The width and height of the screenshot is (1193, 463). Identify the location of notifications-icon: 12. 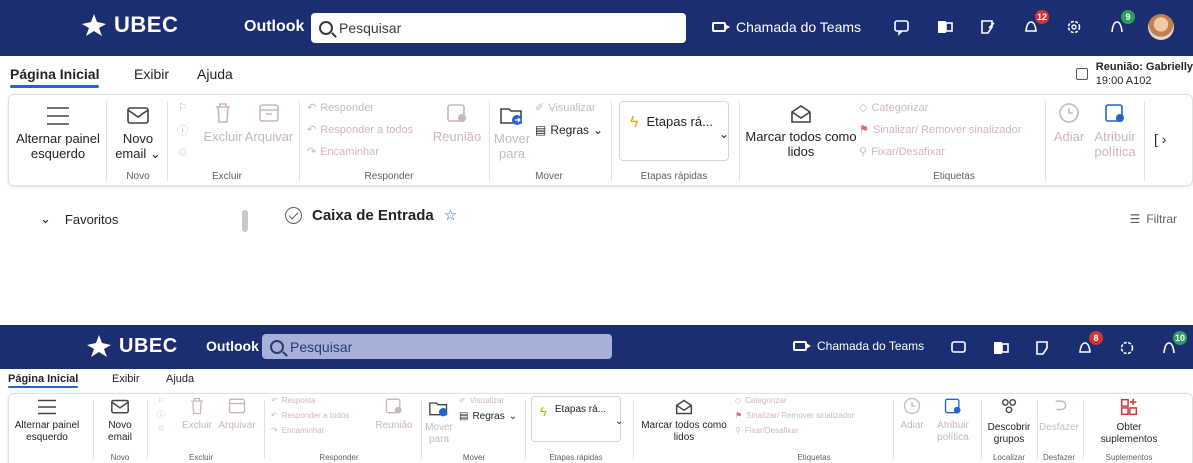
(1034, 24).